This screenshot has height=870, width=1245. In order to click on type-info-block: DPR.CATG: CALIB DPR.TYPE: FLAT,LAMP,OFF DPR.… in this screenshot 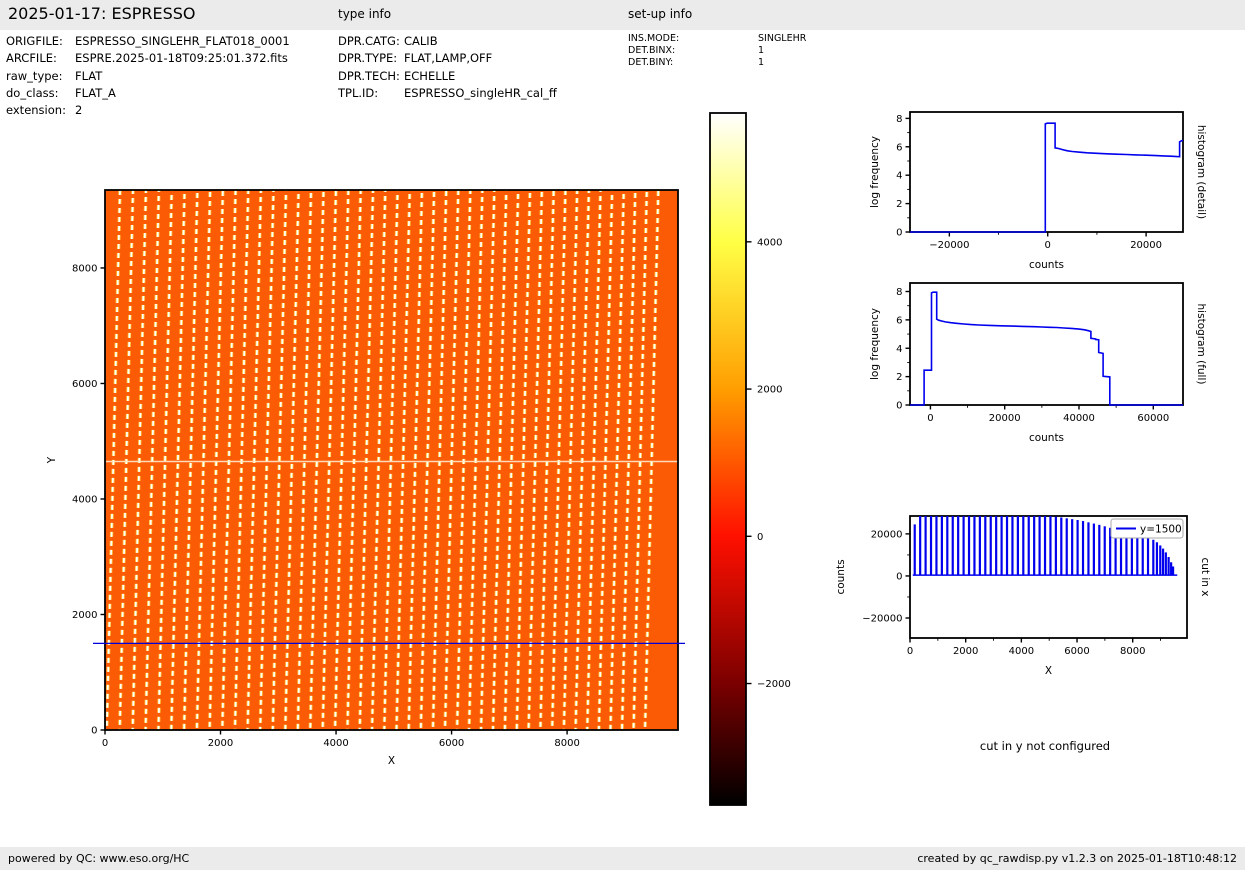, I will do `click(447, 67)`.